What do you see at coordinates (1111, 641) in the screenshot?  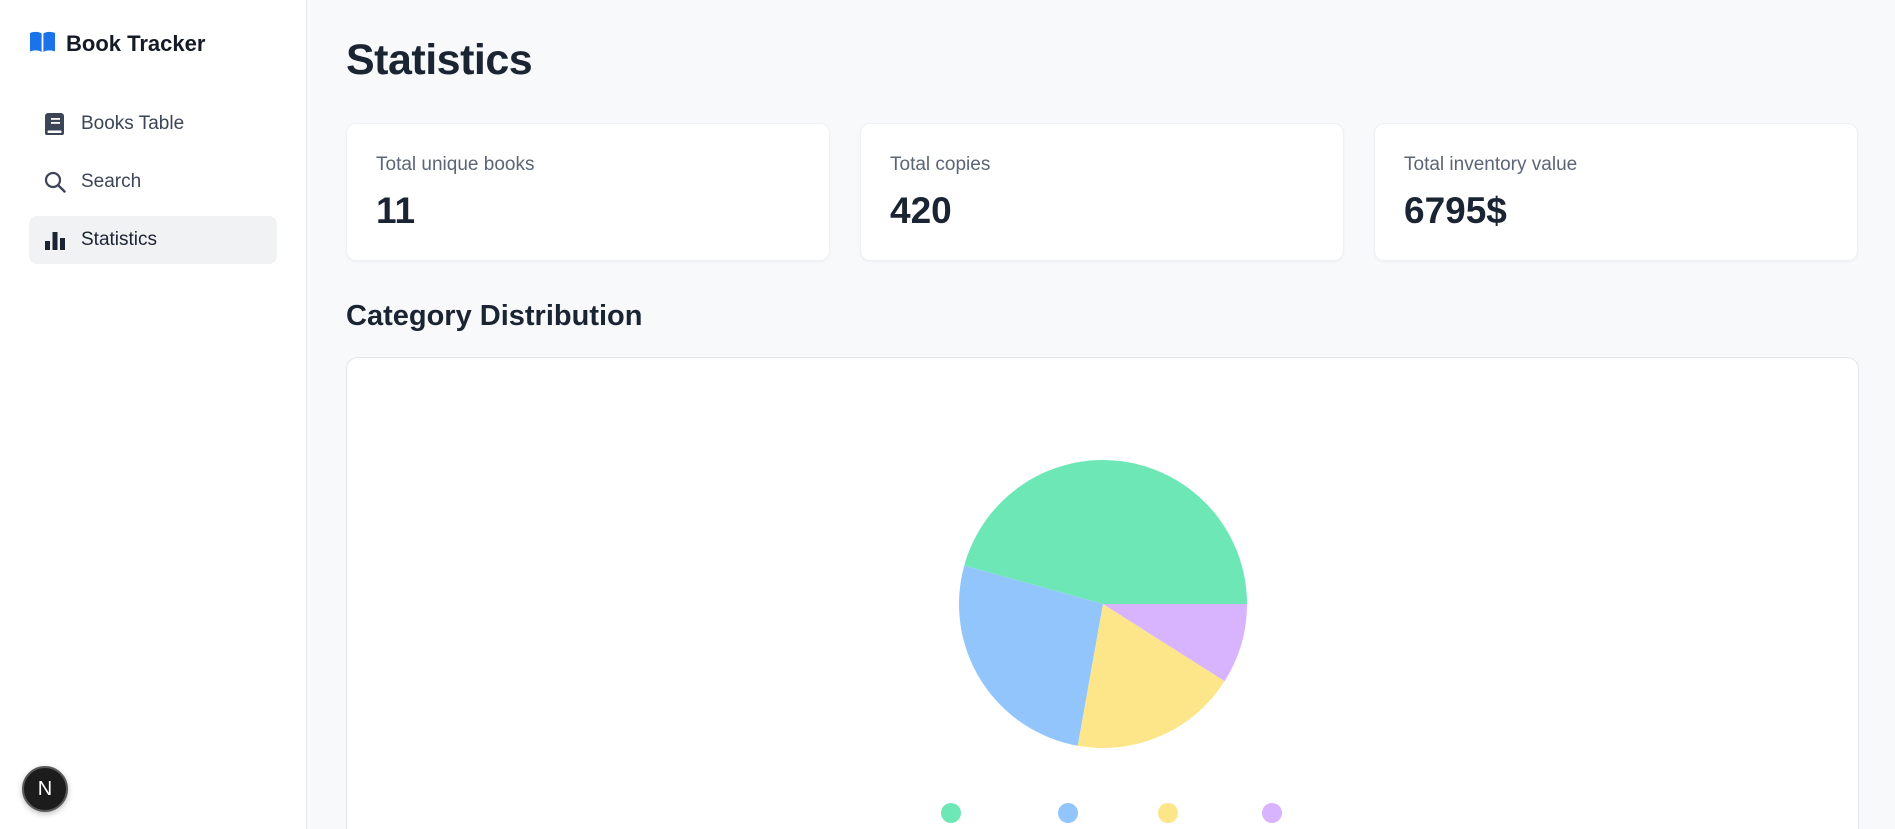 I see `category-pie-chart` at bounding box center [1111, 641].